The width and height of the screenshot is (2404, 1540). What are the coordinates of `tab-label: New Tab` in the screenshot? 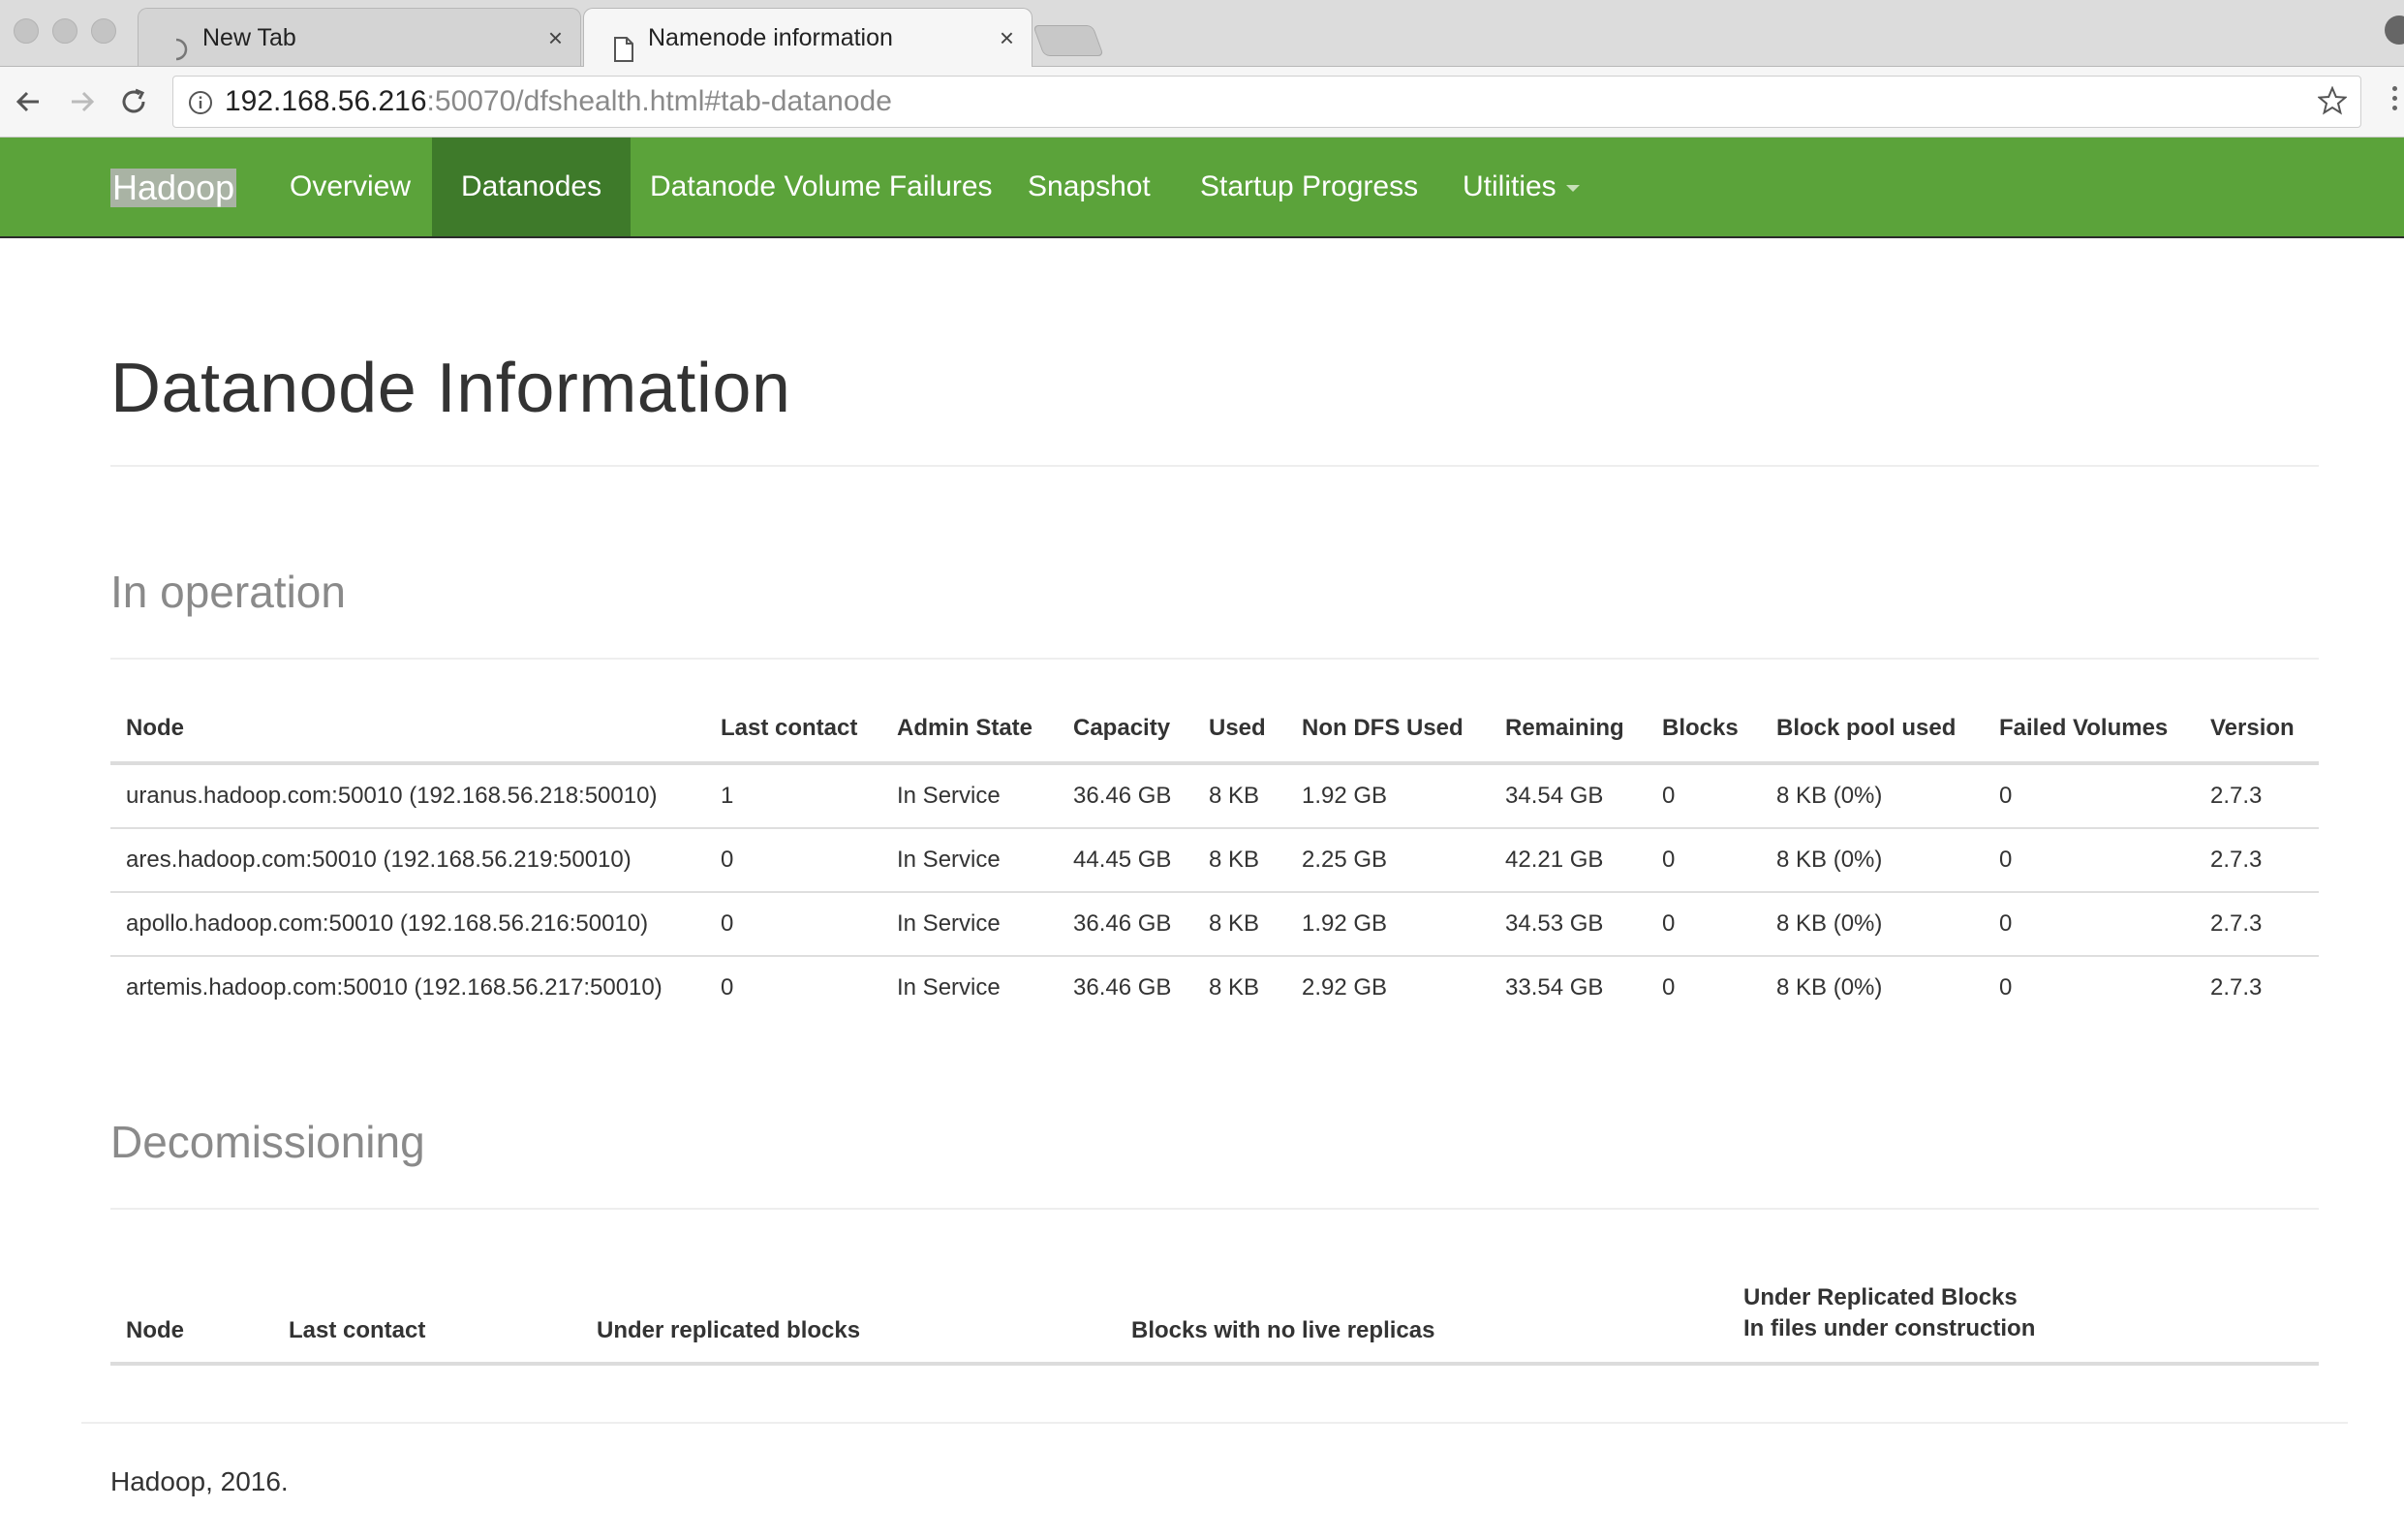 It's located at (249, 38).